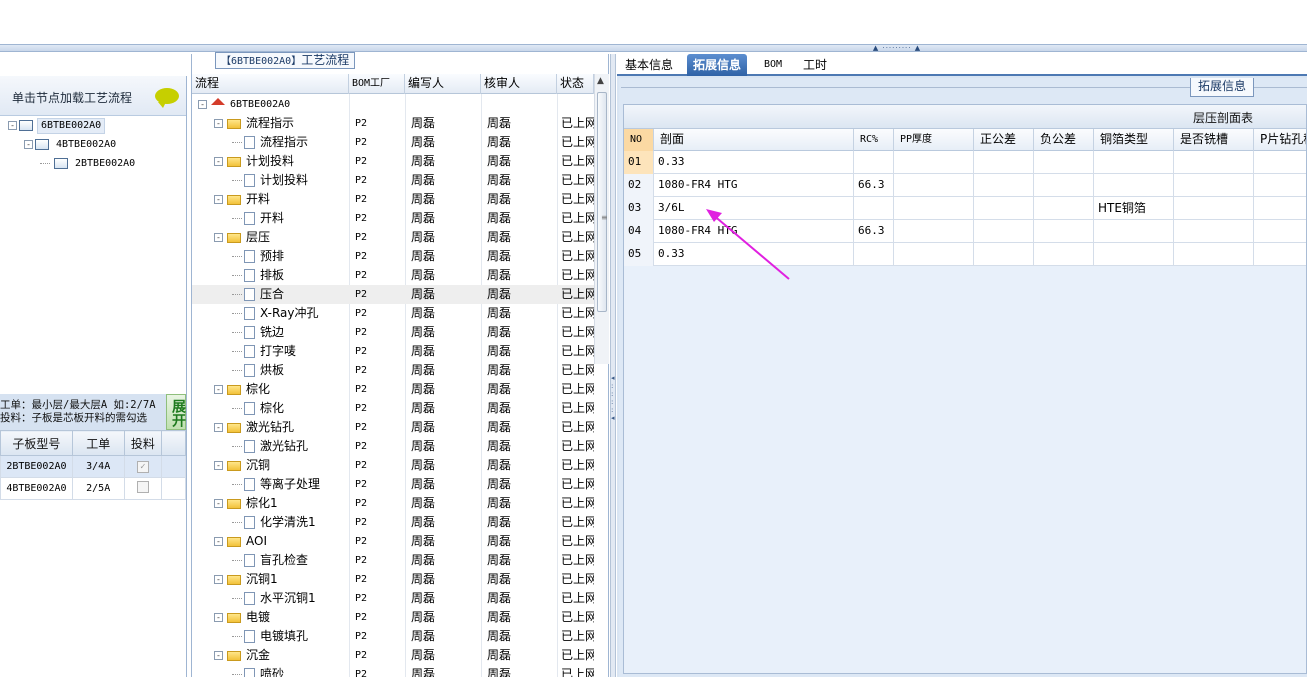 This screenshot has width=1307, height=677. I want to click on col-header-reviewer: 核审人, so click(519, 84).